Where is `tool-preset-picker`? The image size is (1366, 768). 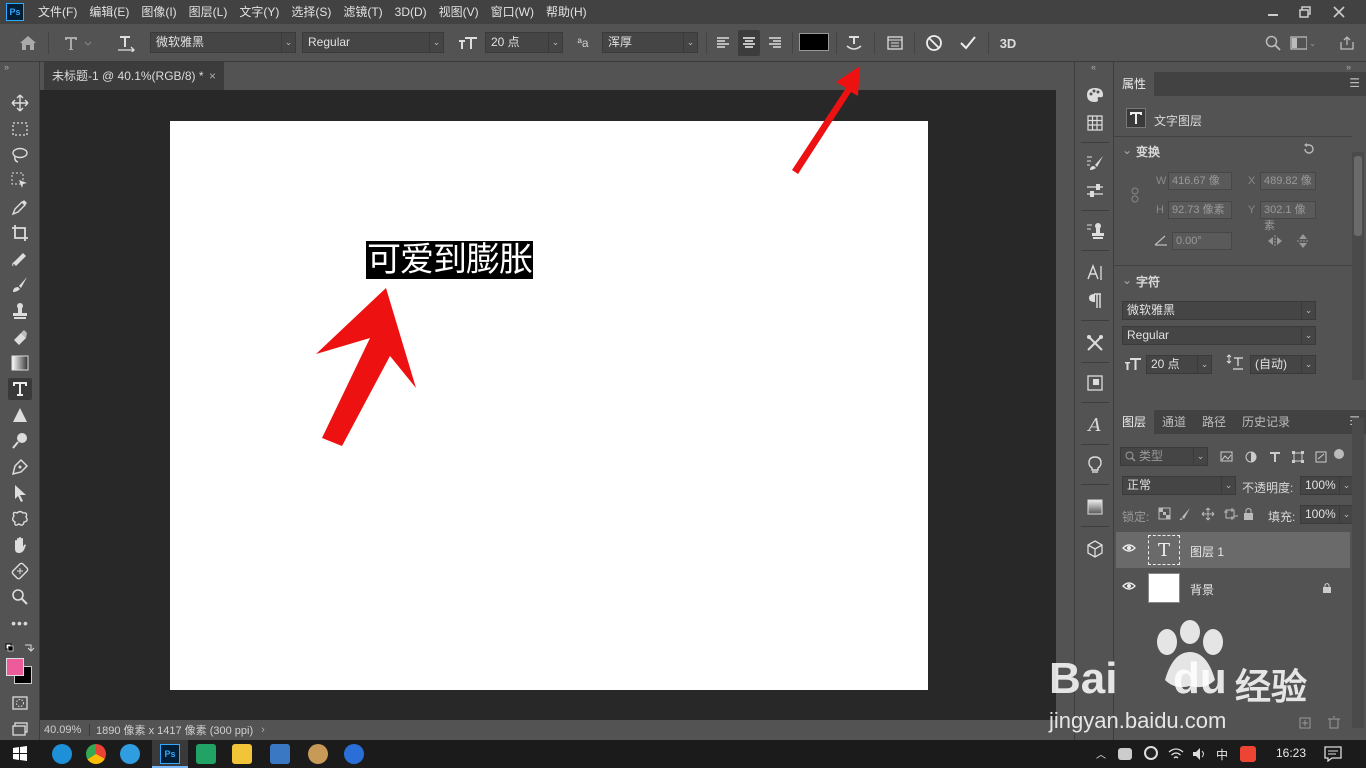 tool-preset-picker is located at coordinates (78, 43).